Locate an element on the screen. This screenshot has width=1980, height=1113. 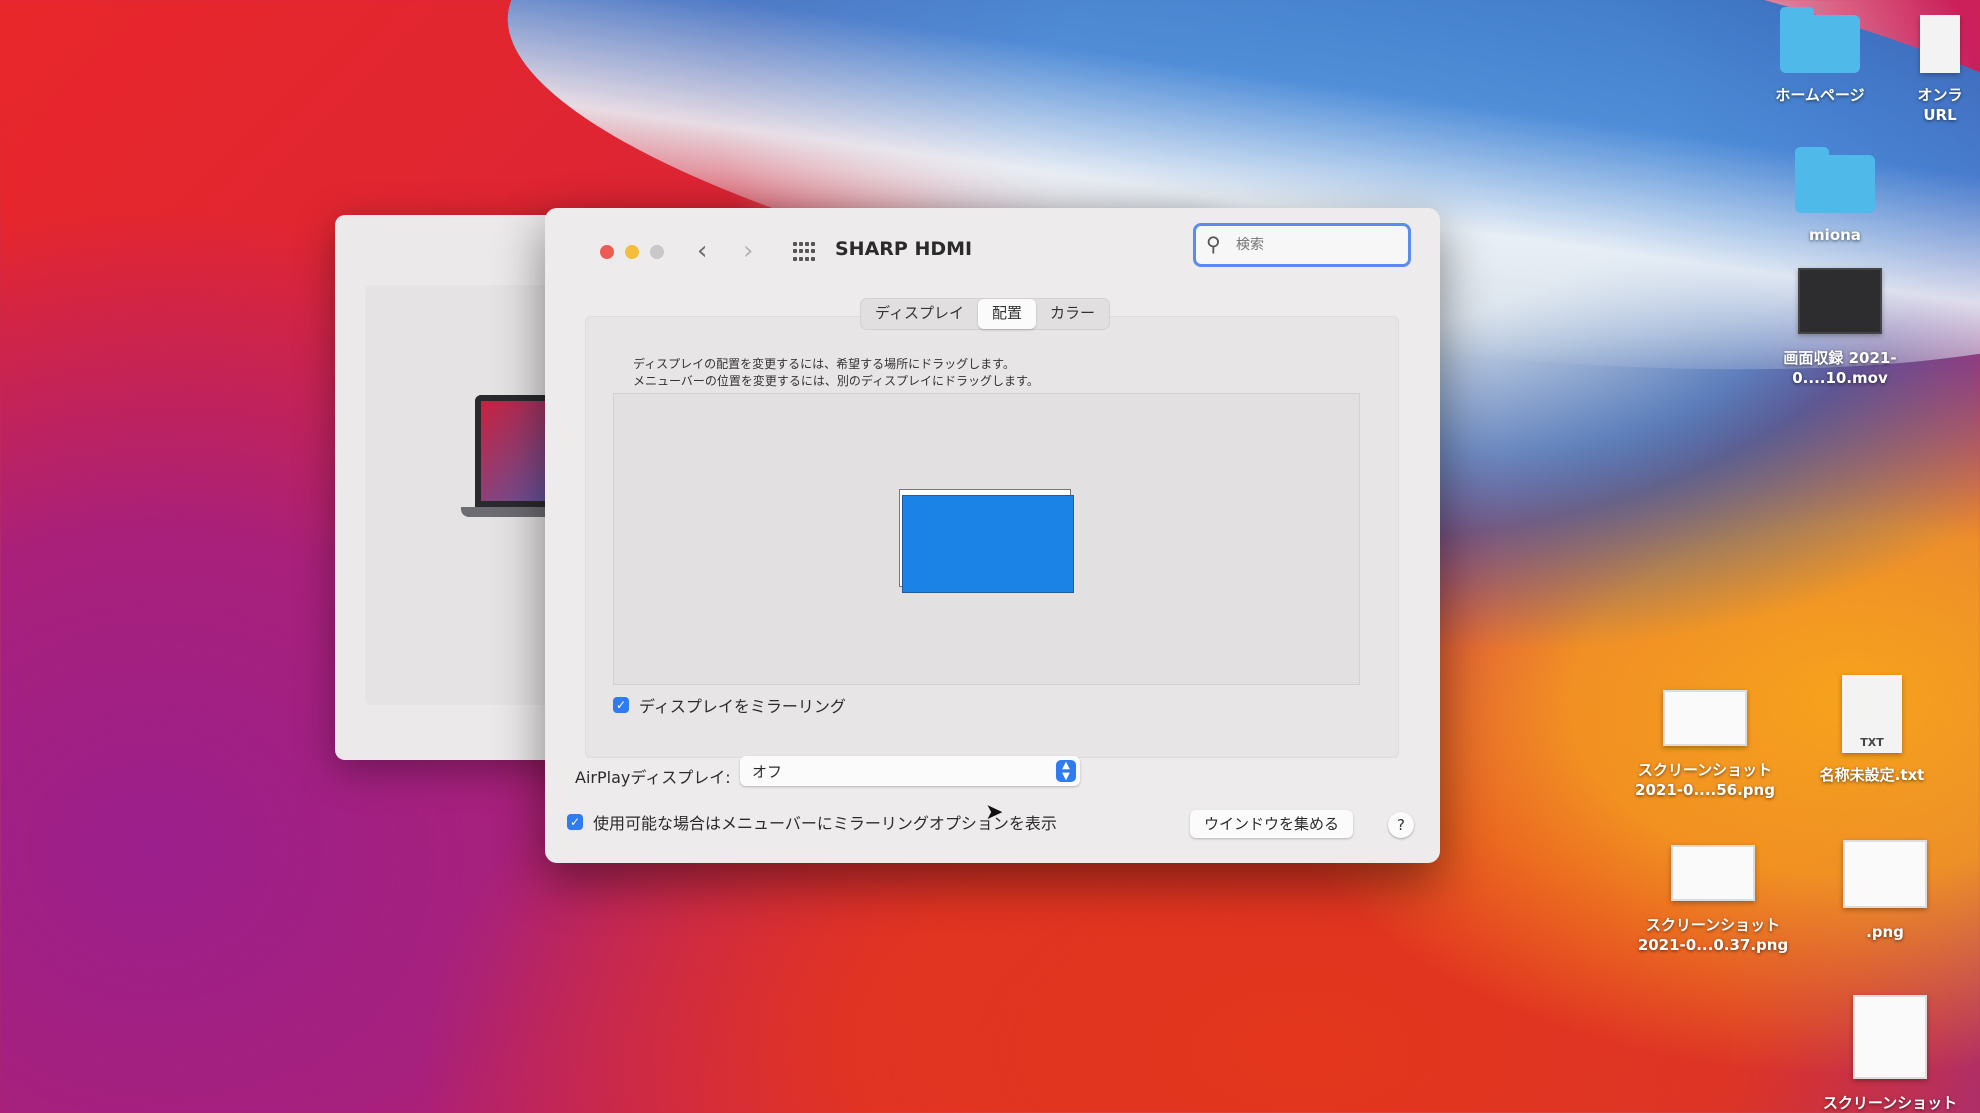
desktop-item-screenshot-56: スクリーンショット 2021-0....56.png is located at coordinates (1705, 745).